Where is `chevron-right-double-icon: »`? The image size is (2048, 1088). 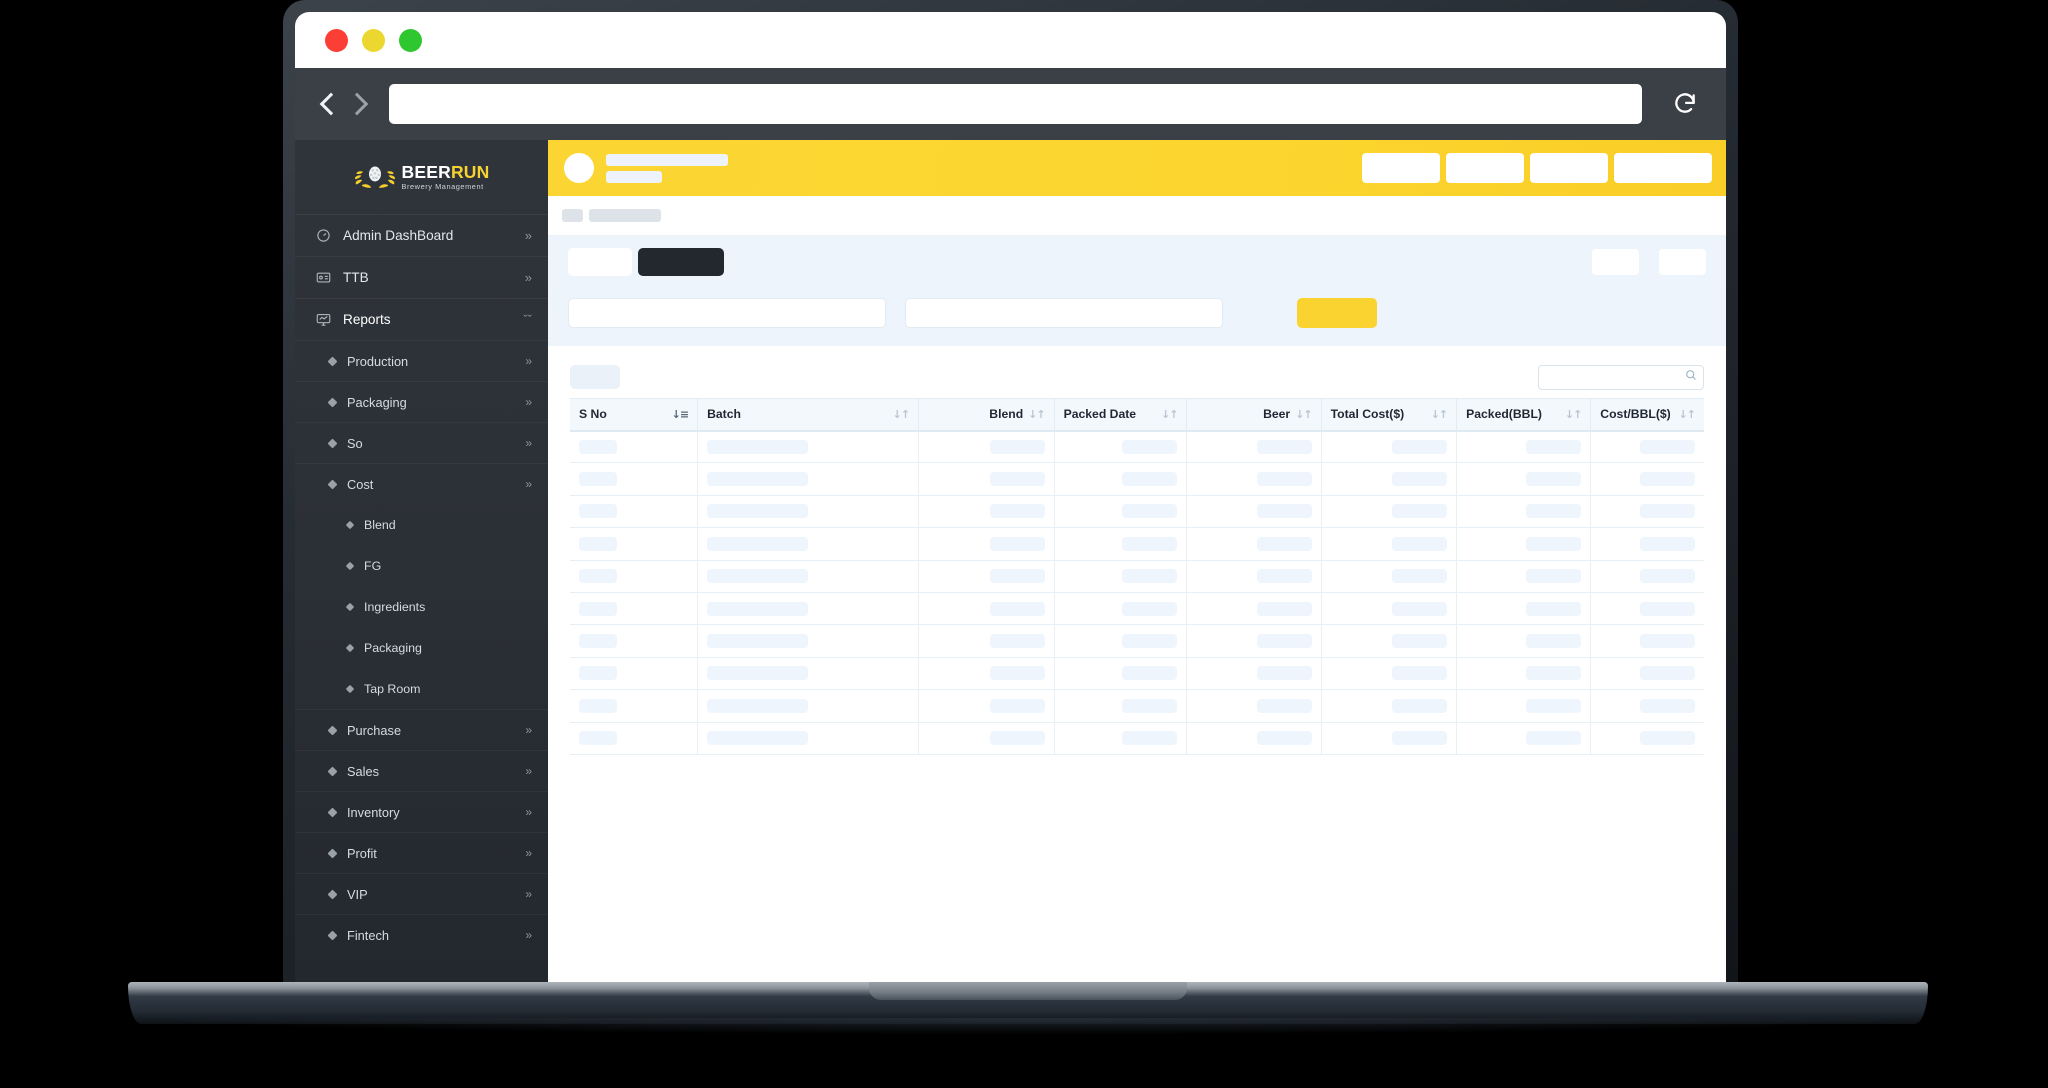 chevron-right-double-icon: » is located at coordinates (528, 771).